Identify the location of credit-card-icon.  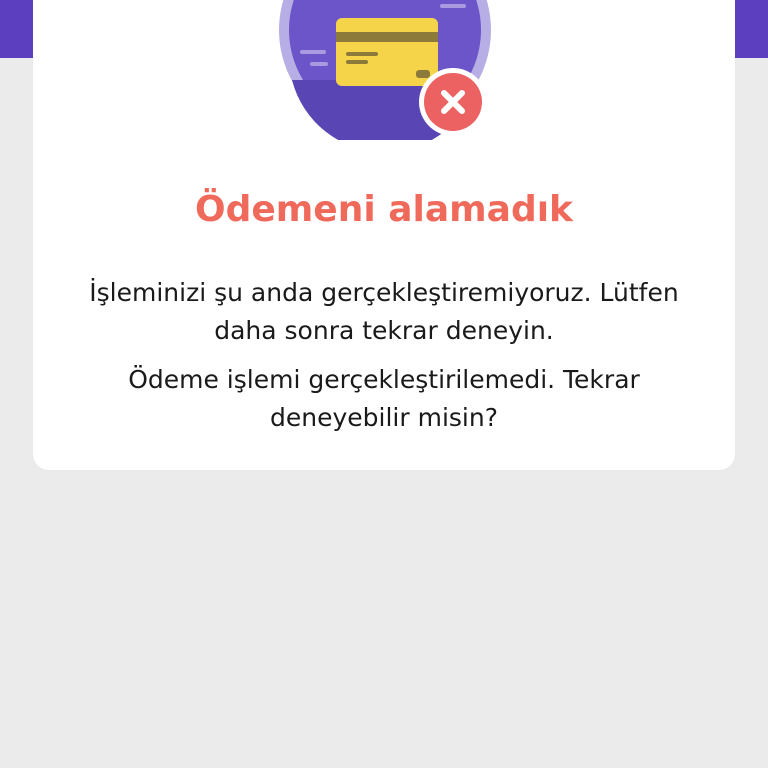
(387, 52).